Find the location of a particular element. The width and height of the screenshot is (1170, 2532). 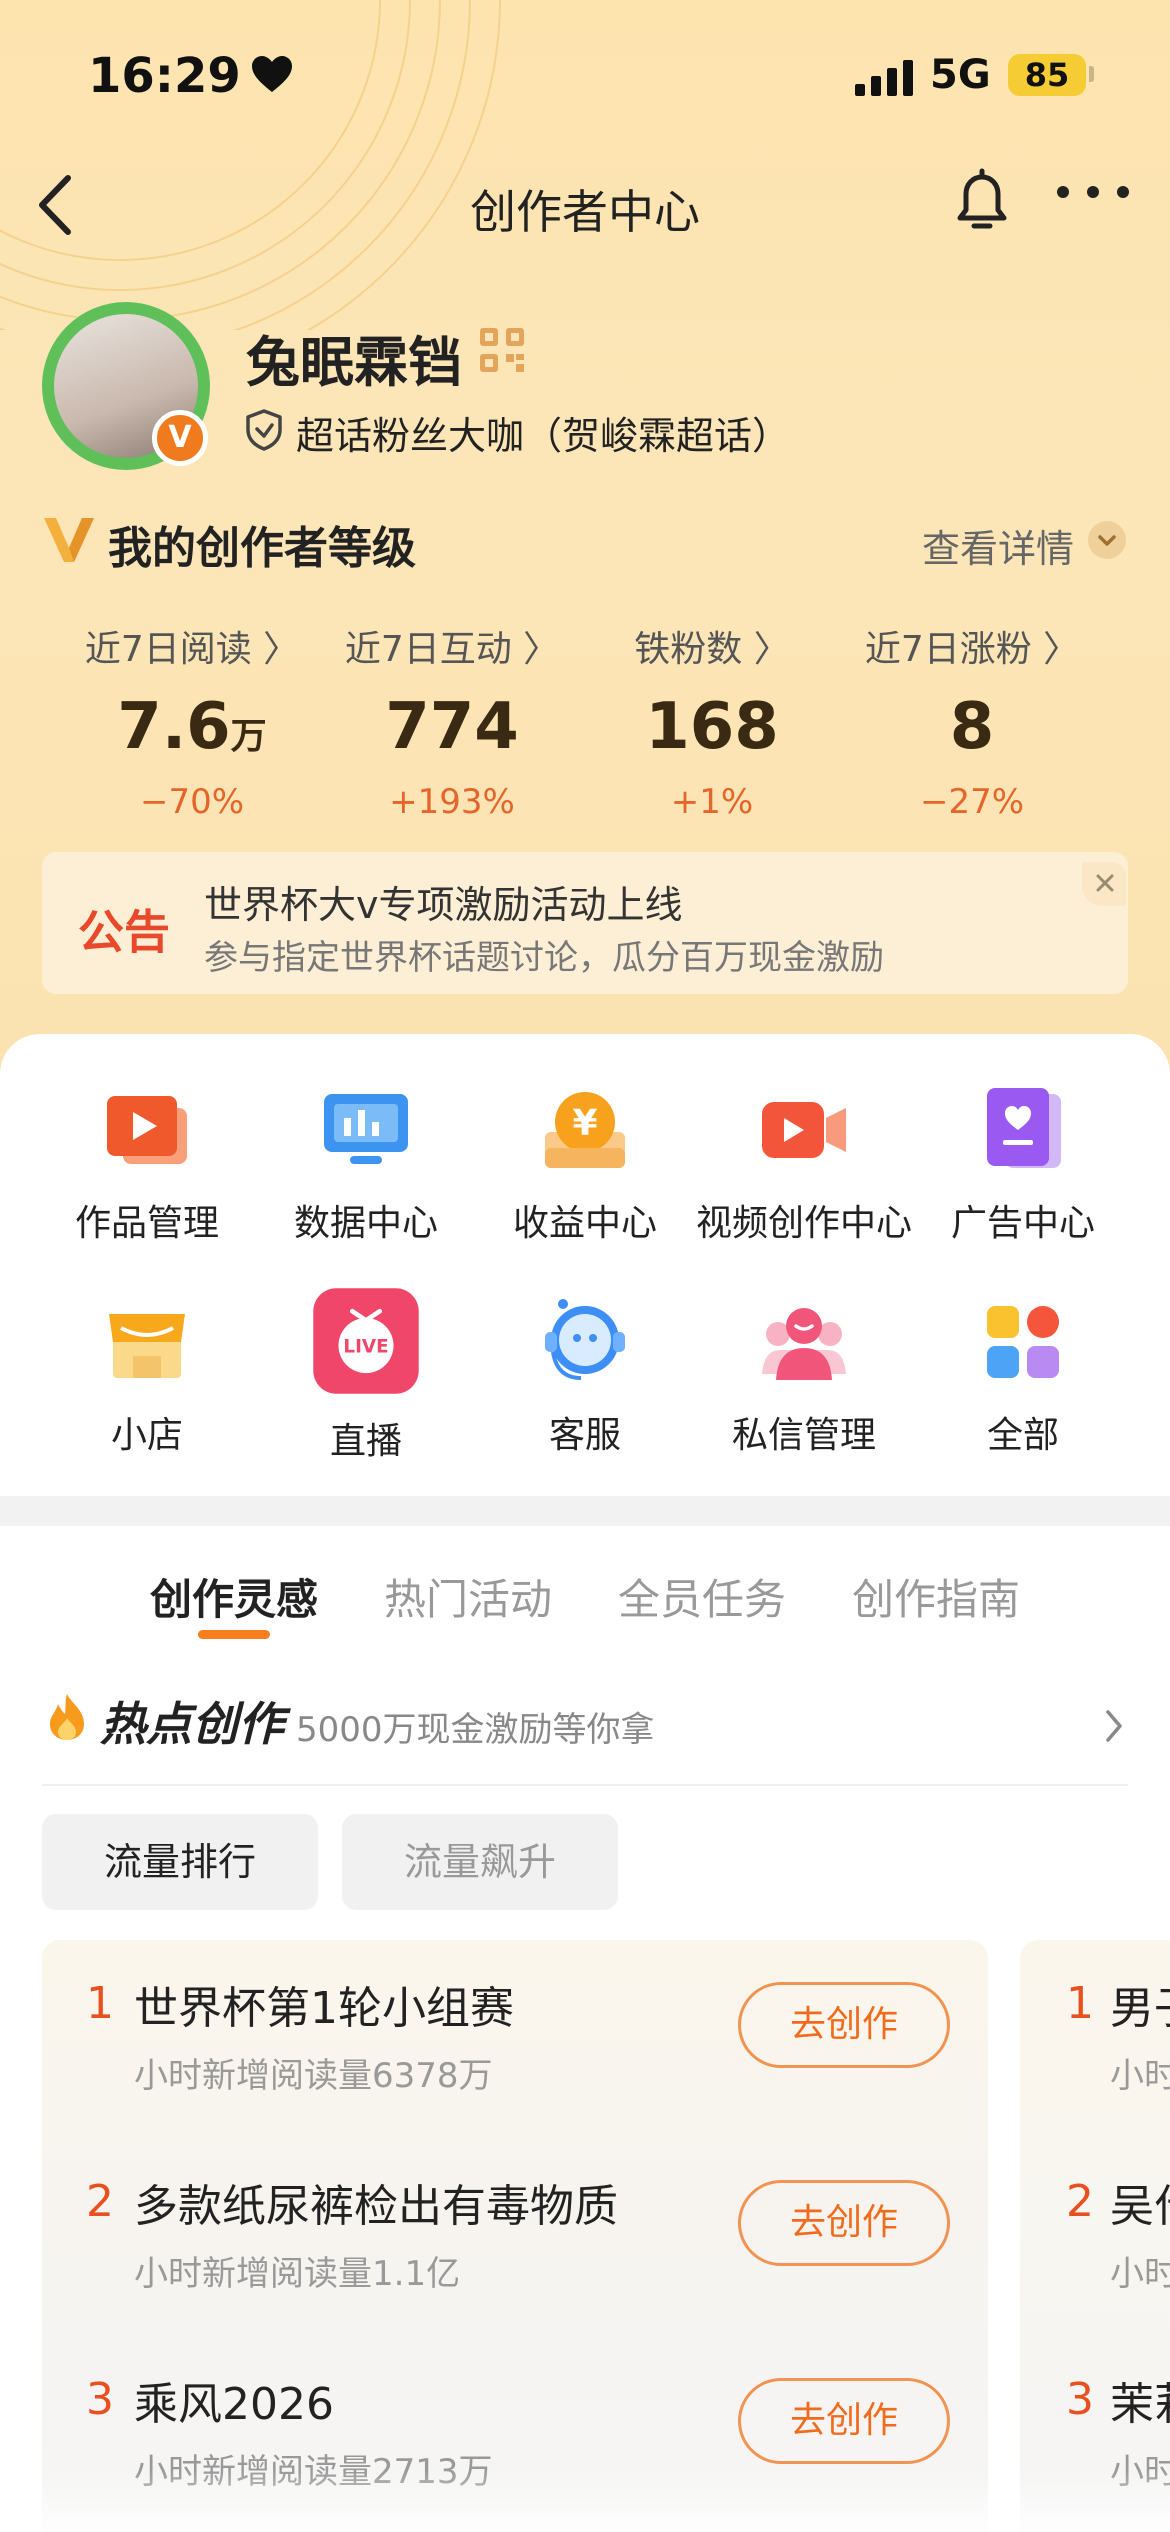

fire-icon is located at coordinates (67, 1717).